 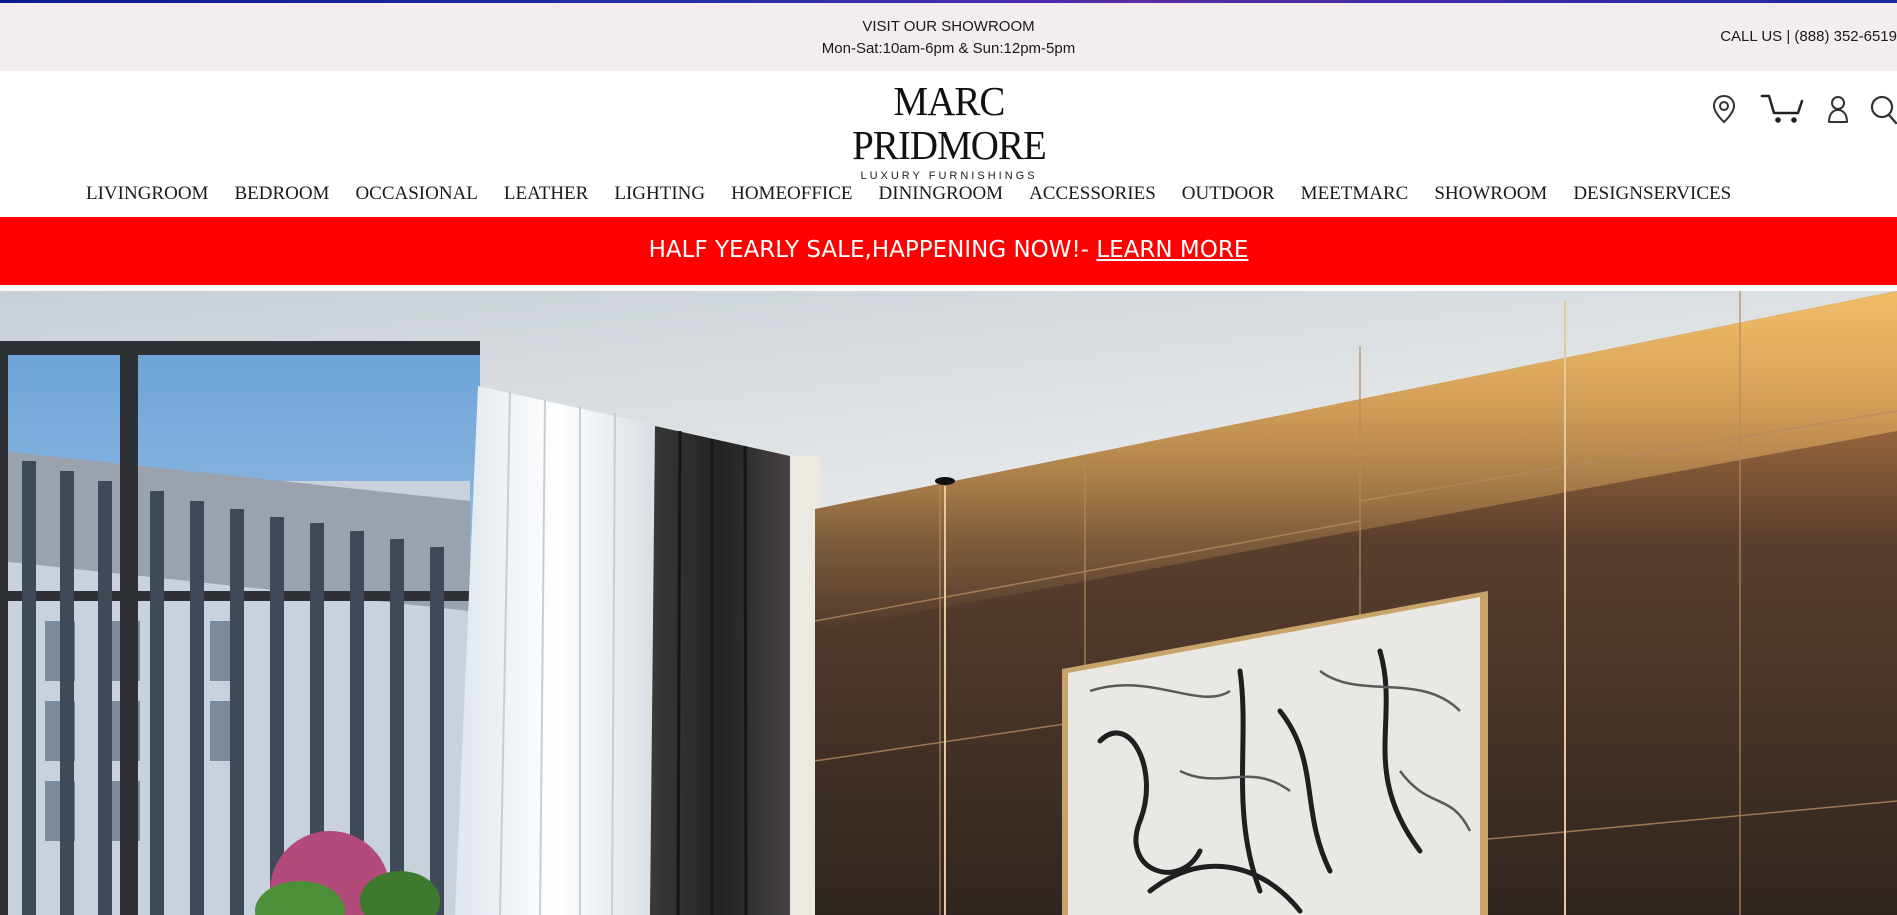 I want to click on location-pin-icon, so click(x=1724, y=111).